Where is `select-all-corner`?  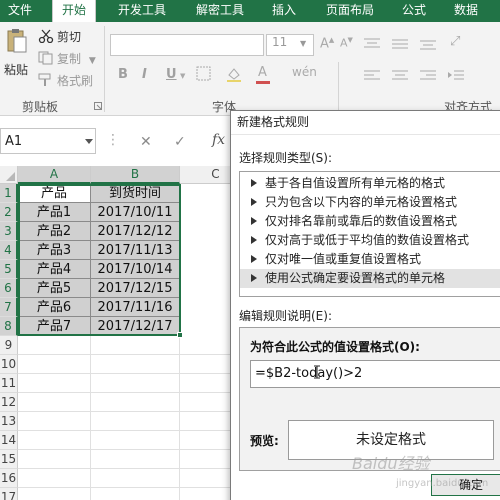
select-all-corner is located at coordinates (9, 175).